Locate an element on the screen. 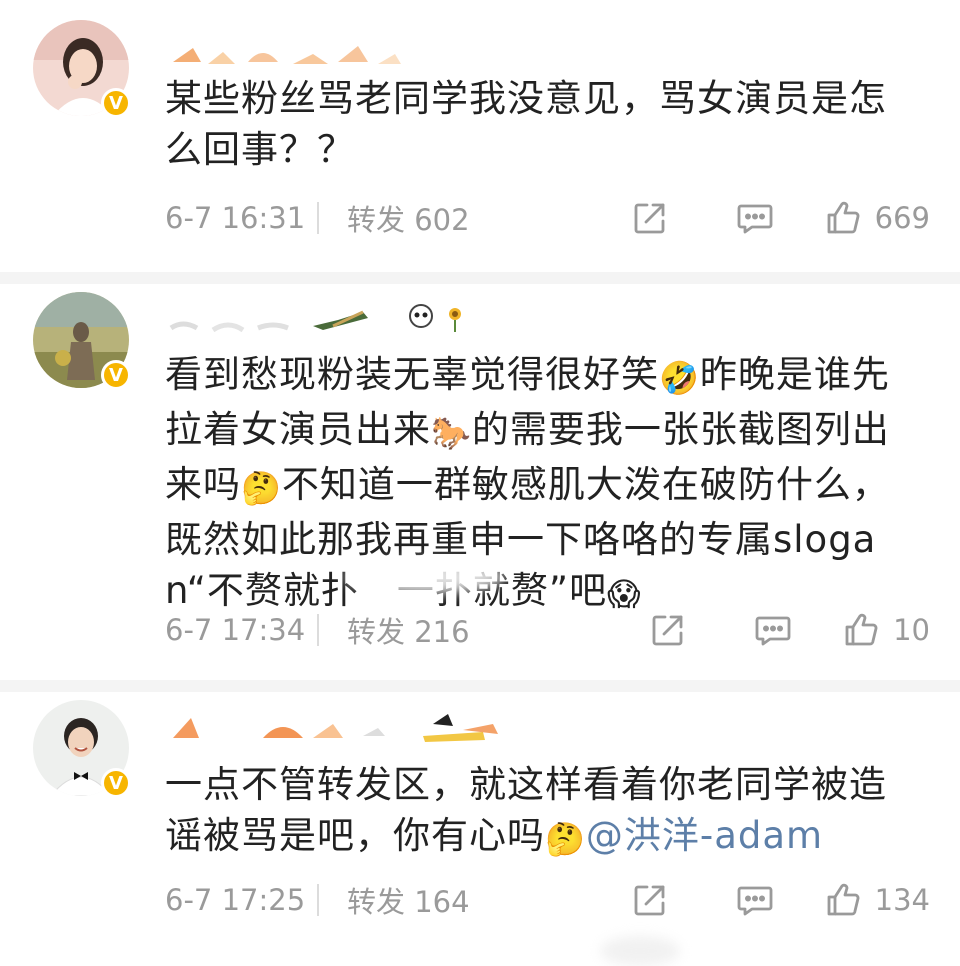 This screenshot has width=960, height=966. post-time: 6-7 16:31 is located at coordinates (235, 218).